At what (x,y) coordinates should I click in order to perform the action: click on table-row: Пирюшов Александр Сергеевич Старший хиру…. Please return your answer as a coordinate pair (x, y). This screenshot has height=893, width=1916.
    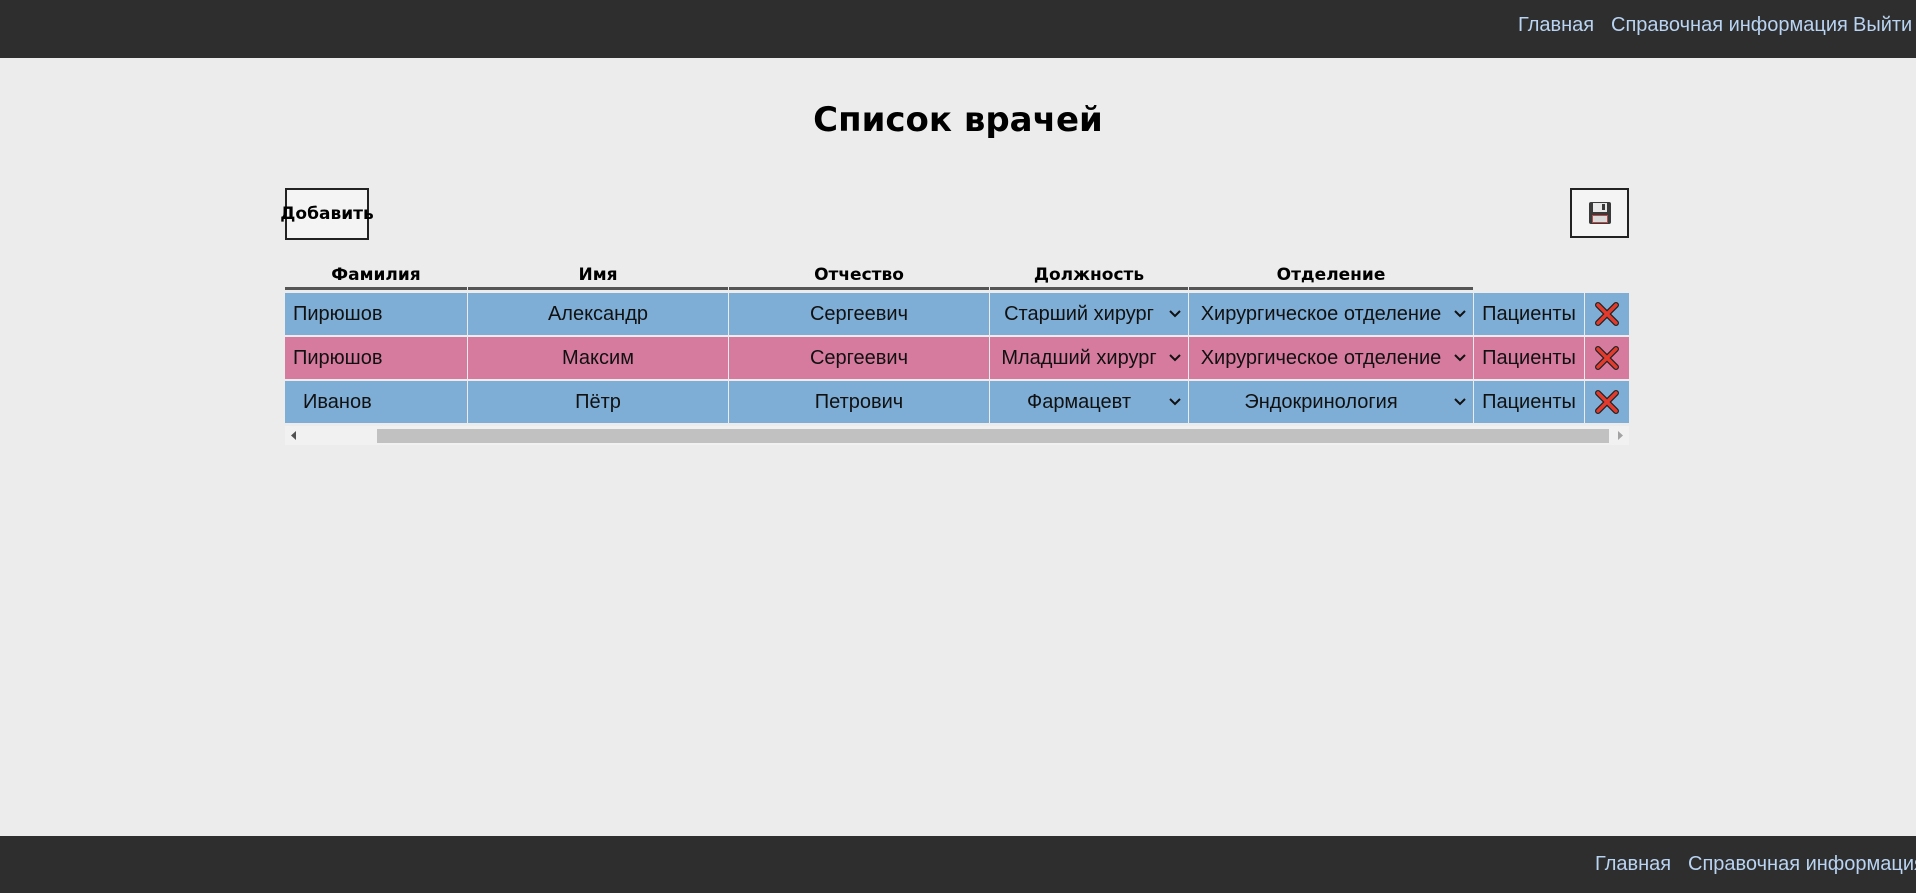
    Looking at the image, I should click on (957, 314).